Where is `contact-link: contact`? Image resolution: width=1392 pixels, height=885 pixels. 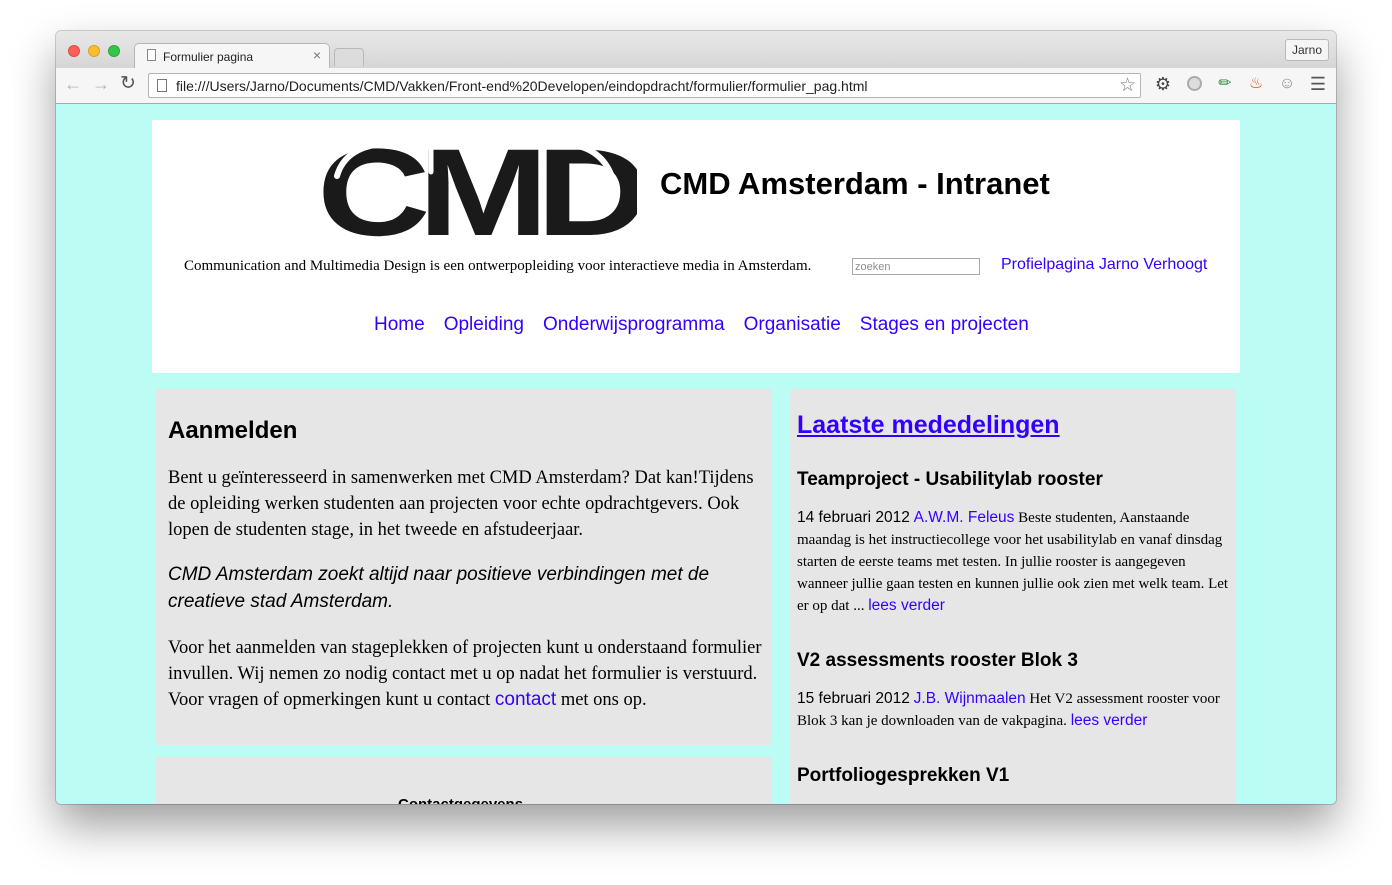
contact-link: contact is located at coordinates (525, 699).